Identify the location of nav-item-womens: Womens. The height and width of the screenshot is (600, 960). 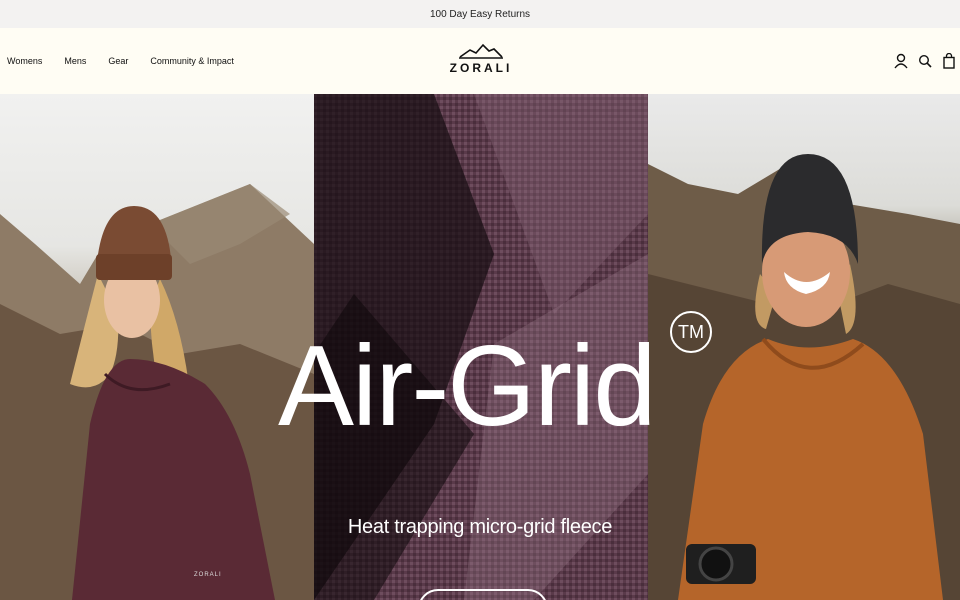
(24, 61).